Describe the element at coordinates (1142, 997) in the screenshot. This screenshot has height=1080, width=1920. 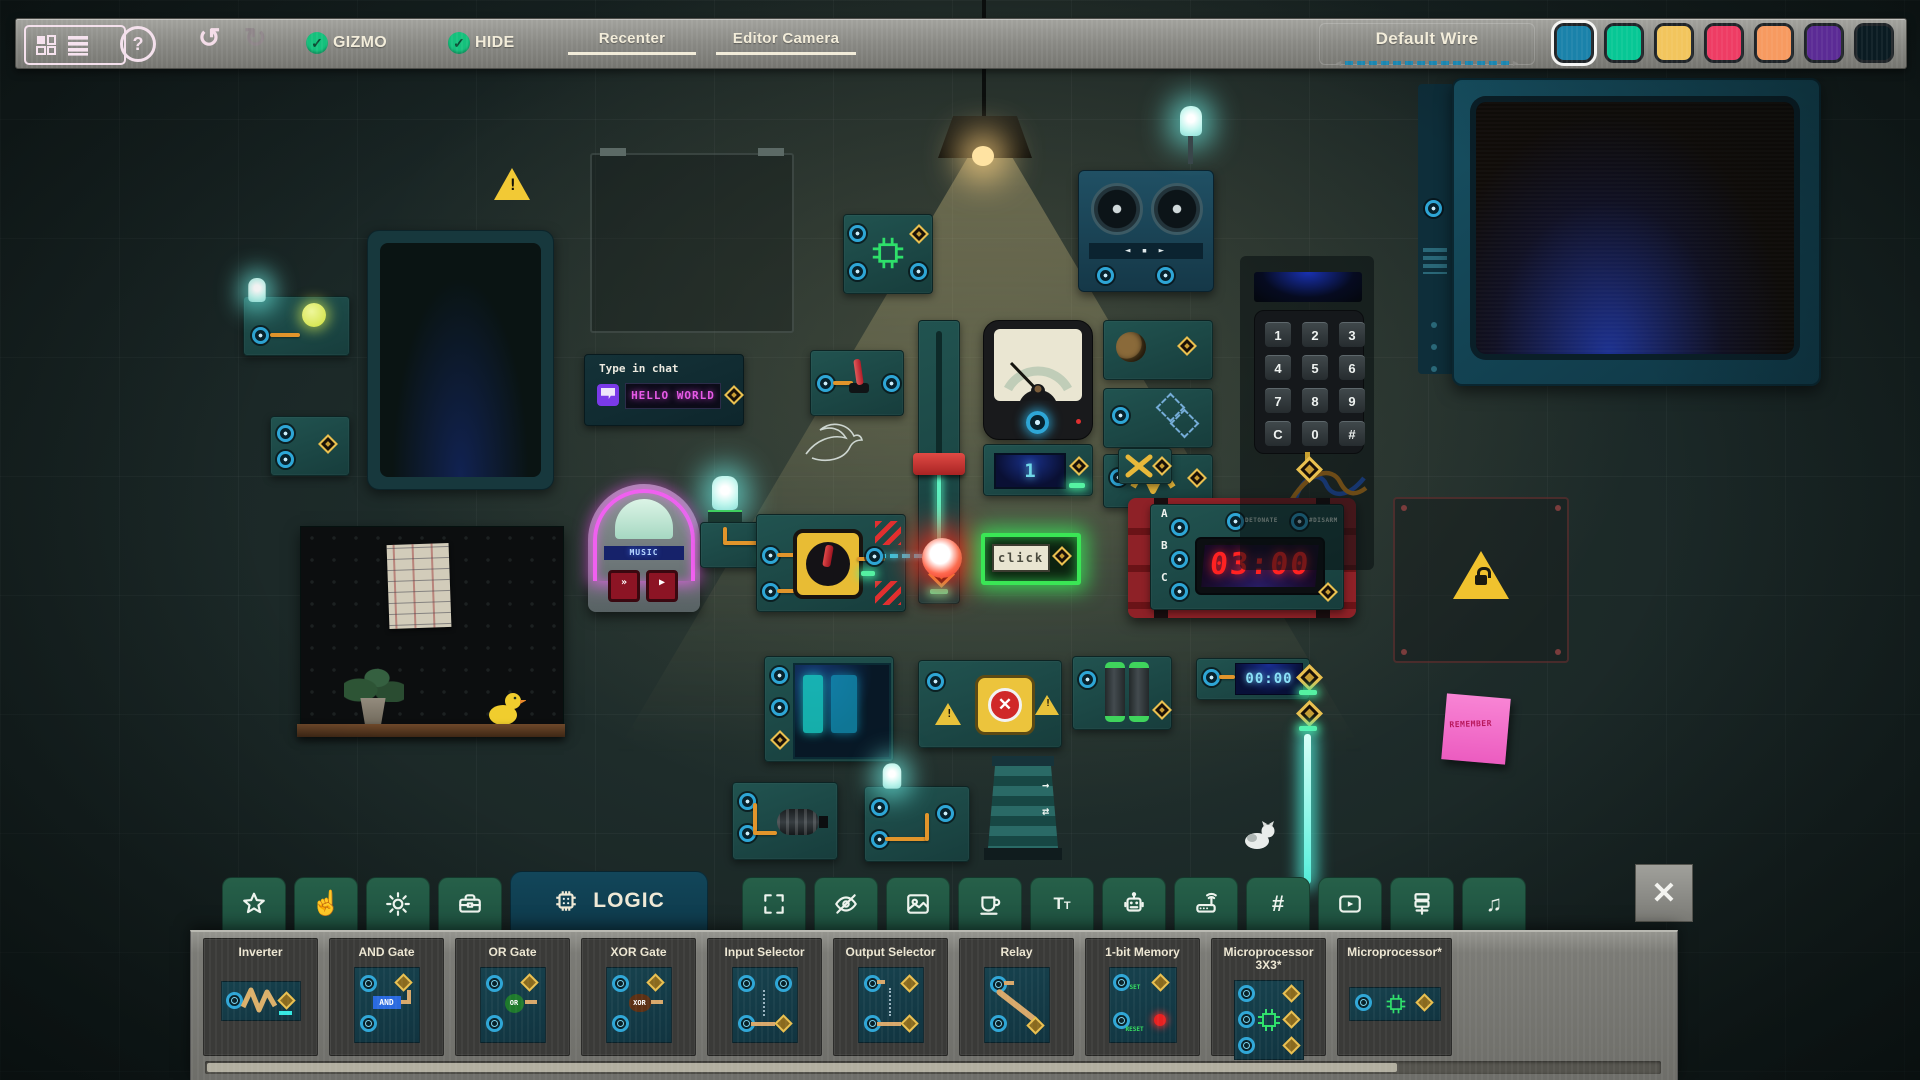
I see `part-card: 1-bit Memory SET RESET` at that location.